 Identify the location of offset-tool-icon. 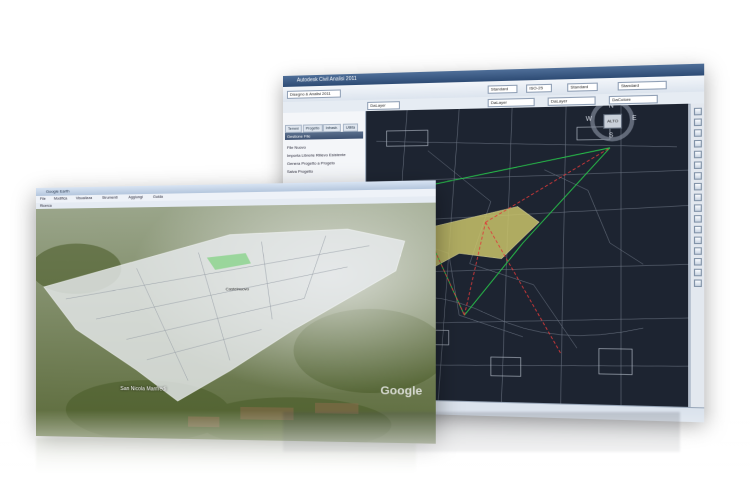
(698, 230).